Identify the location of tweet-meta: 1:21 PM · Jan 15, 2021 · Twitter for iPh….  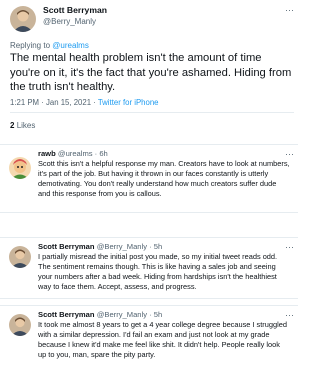
(84, 102).